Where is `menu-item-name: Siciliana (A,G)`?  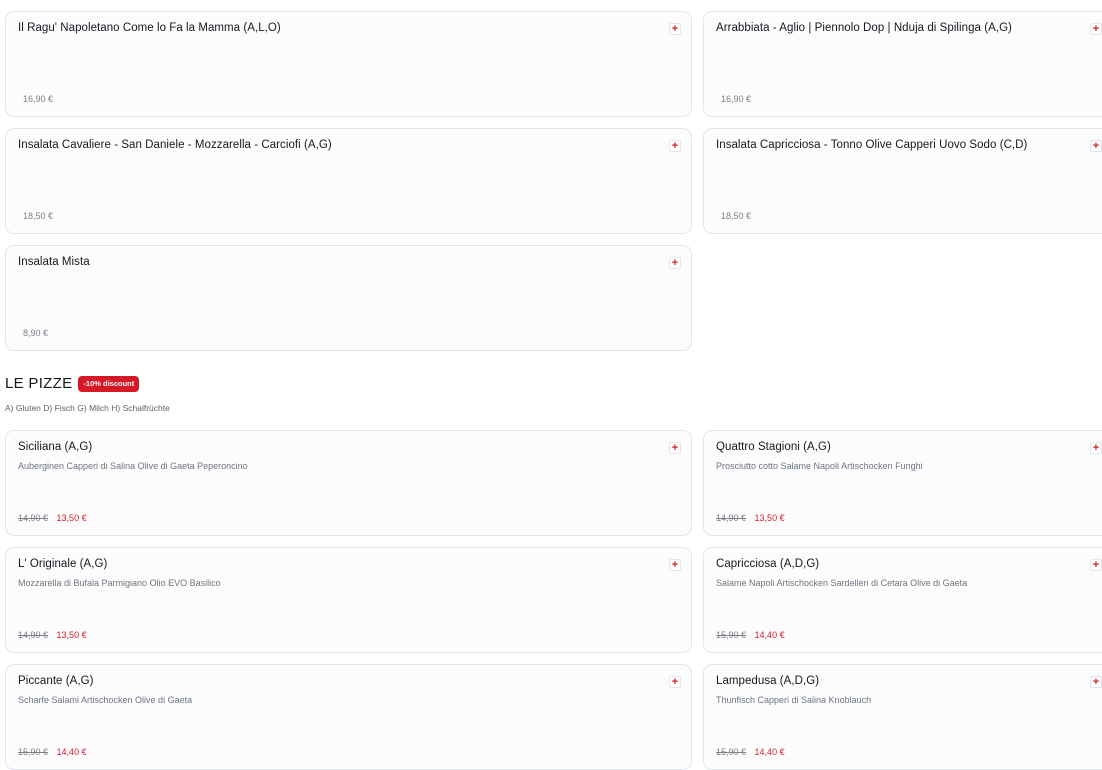
menu-item-name: Siciliana (A,G) is located at coordinates (55, 447).